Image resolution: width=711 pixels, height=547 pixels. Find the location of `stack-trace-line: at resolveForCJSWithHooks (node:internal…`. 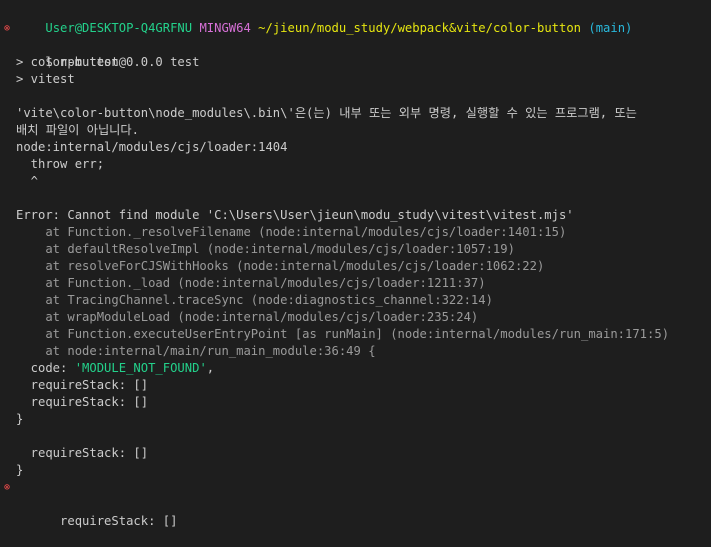

stack-trace-line: at resolveForCJSWithHooks (node:internal… is located at coordinates (280, 266).